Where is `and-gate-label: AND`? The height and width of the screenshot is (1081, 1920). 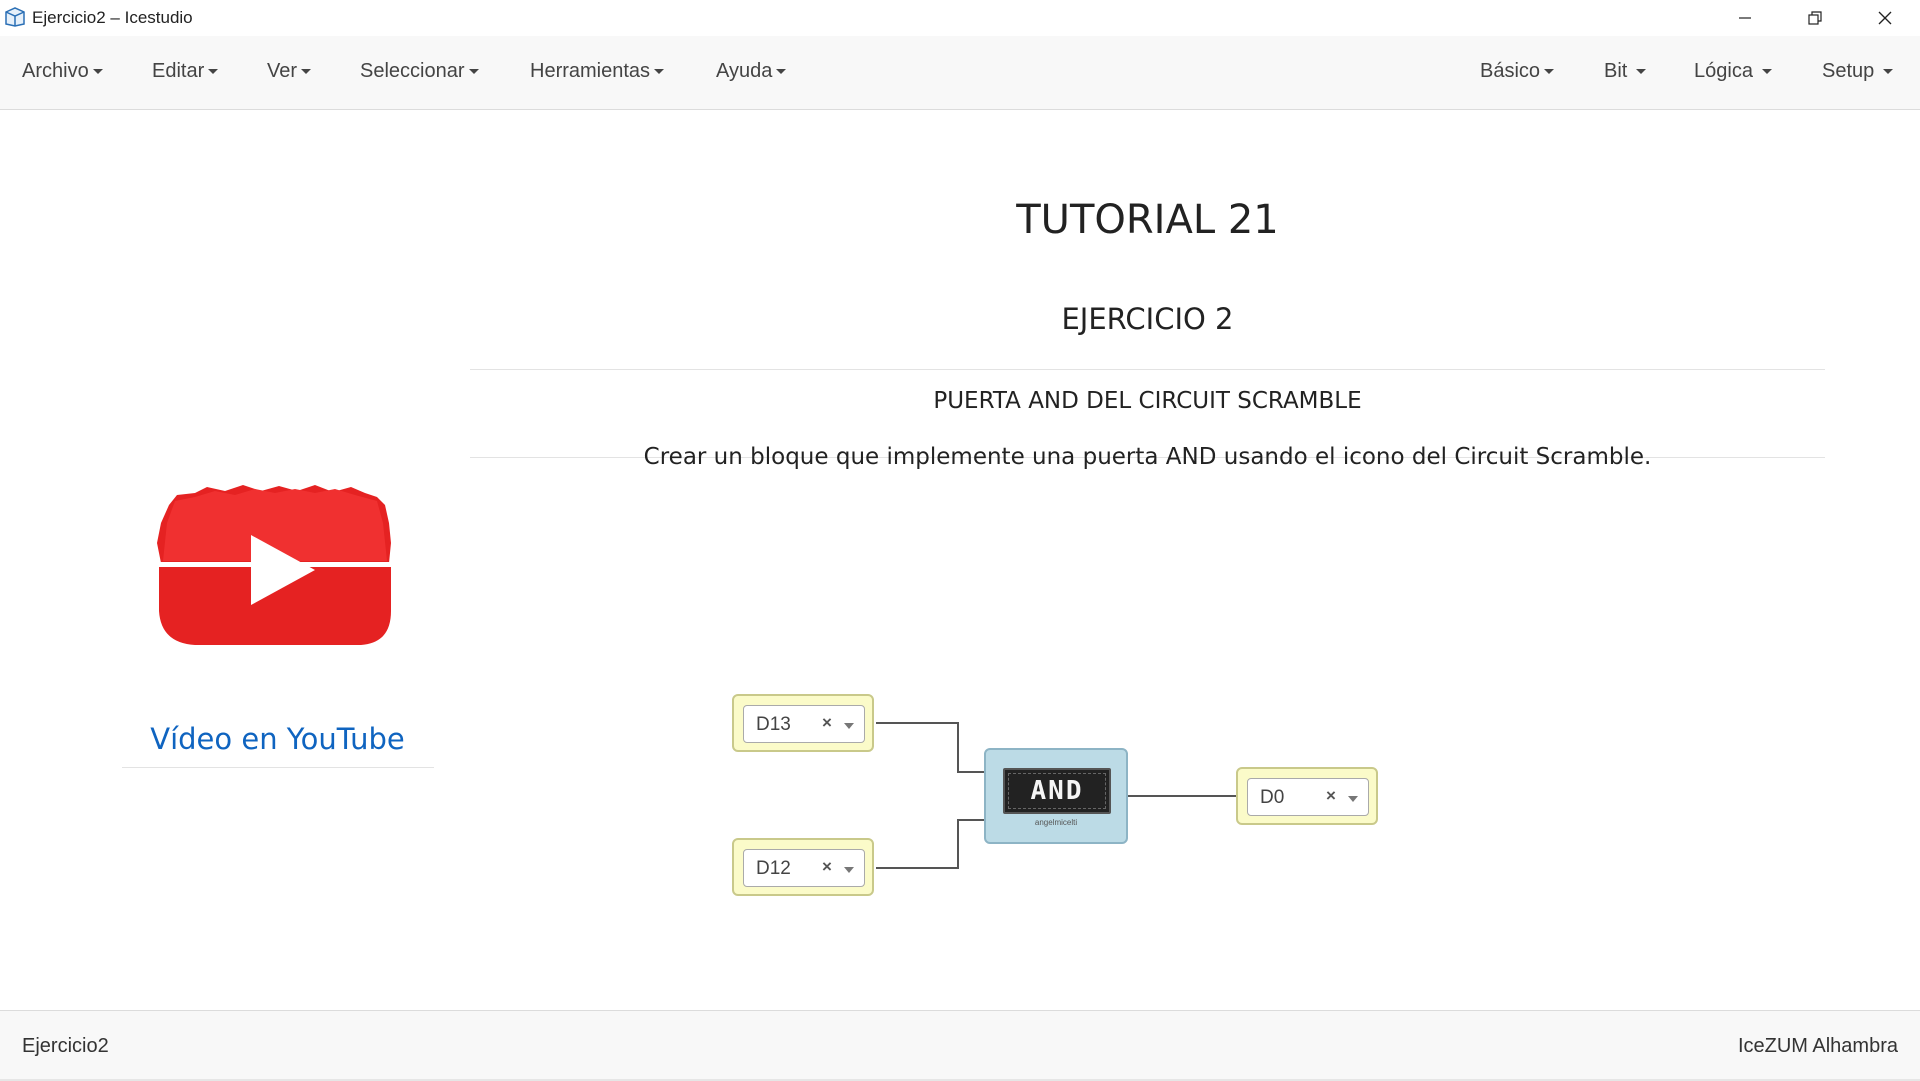
and-gate-label: AND is located at coordinates (1057, 791).